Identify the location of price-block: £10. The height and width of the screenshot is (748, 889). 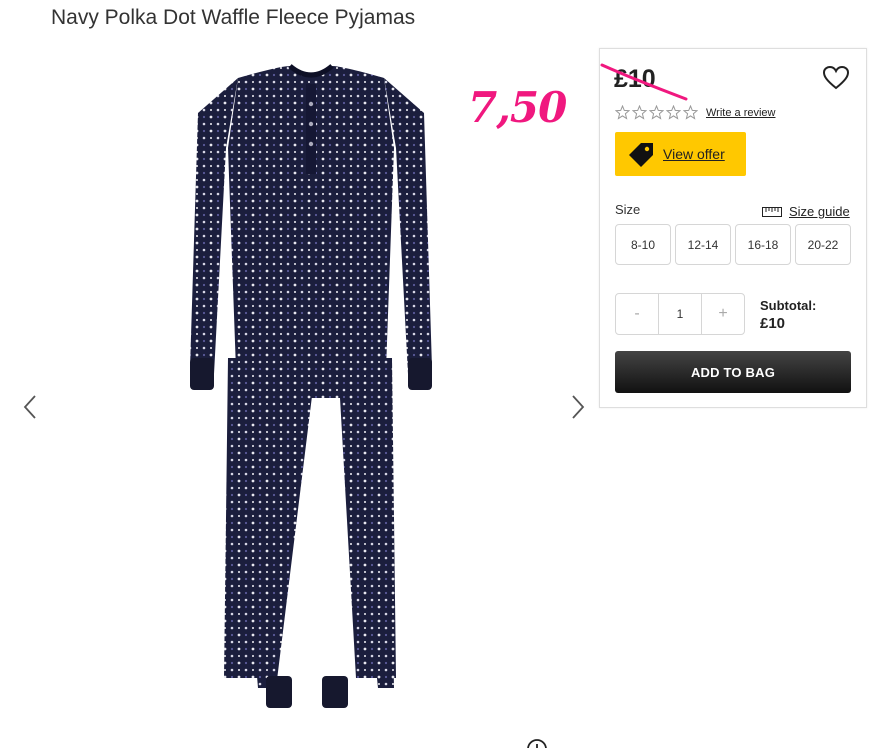
(644, 82).